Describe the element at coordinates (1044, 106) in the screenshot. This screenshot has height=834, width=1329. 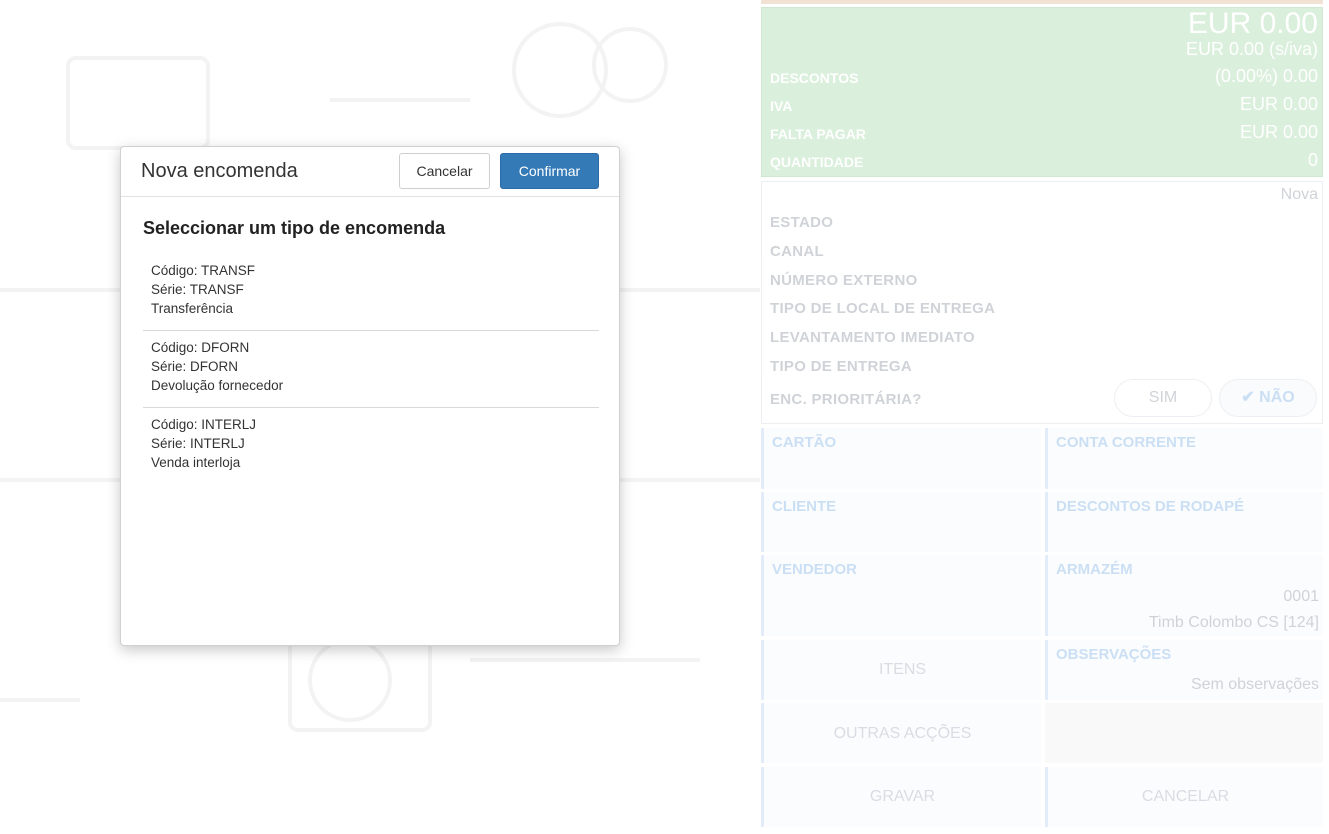
I see `totals-row-iva: IVA EUR 0.00` at that location.